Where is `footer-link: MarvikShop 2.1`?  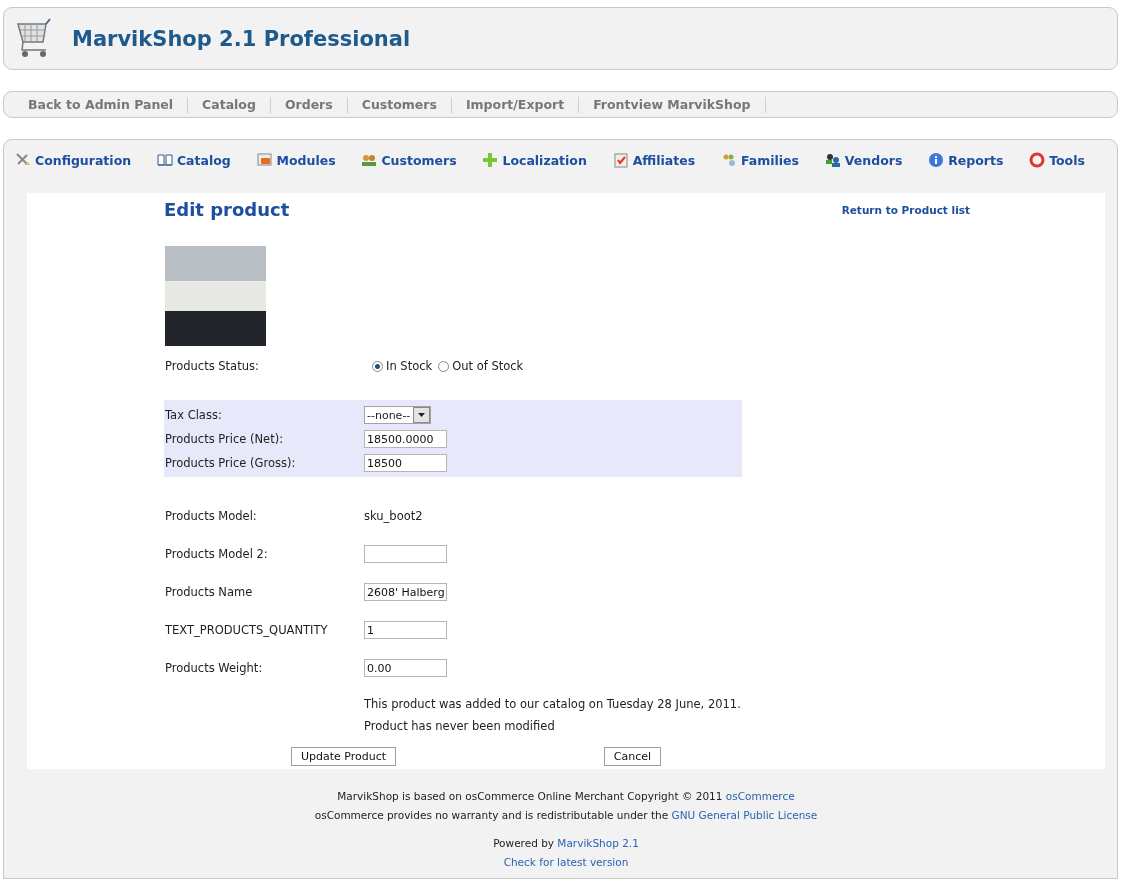 footer-link: MarvikShop 2.1 is located at coordinates (598, 843).